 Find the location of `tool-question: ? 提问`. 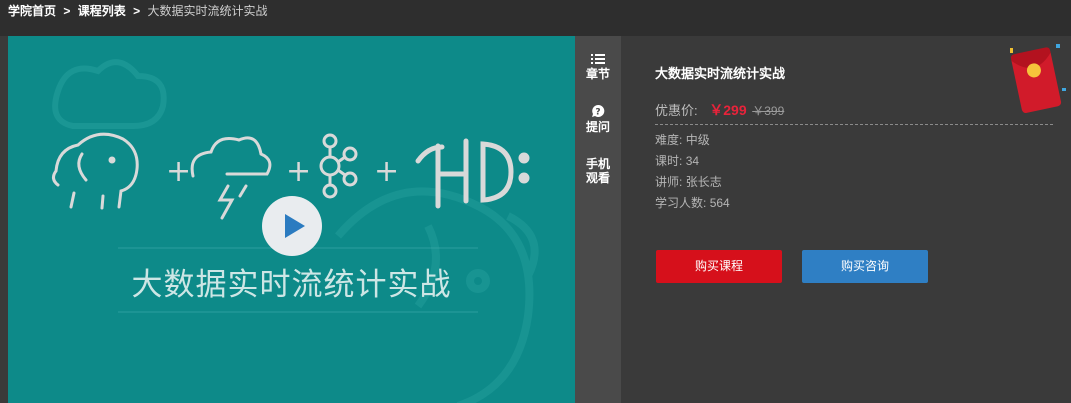

tool-question: ? 提问 is located at coordinates (598, 119).